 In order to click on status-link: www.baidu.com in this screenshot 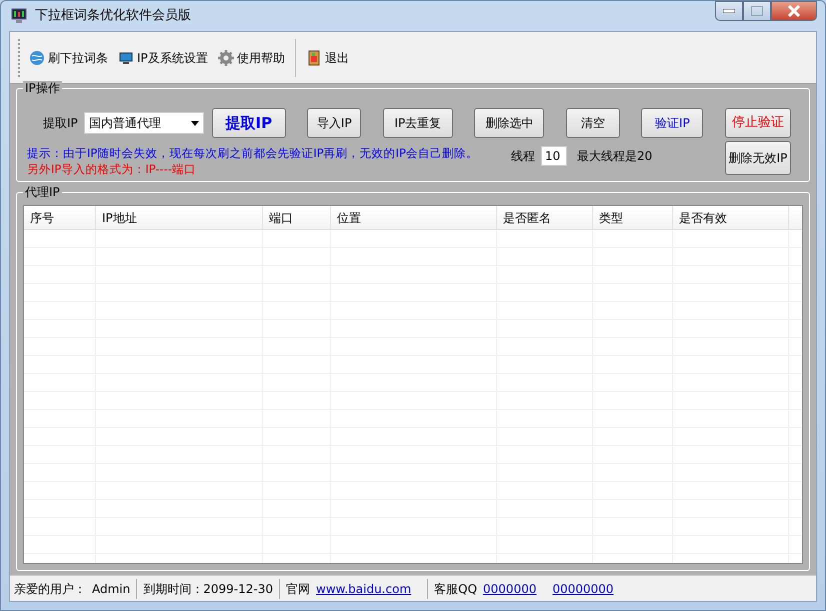, I will do `click(369, 589)`.